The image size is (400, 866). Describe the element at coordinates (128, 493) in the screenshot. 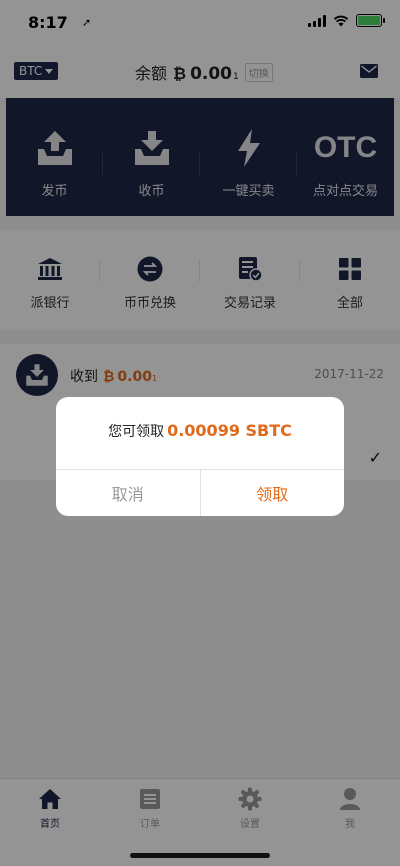

I see `cancel-button: 取消` at that location.